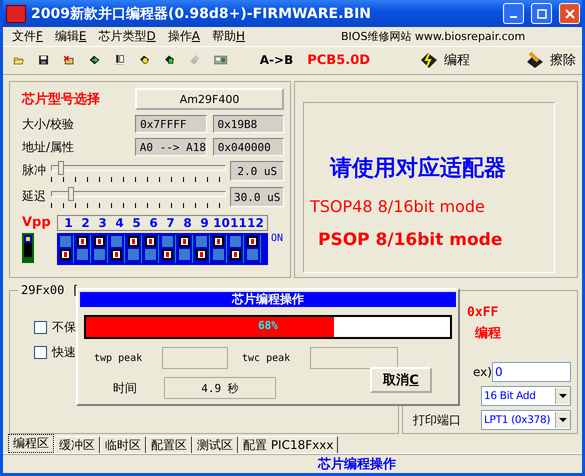  I want to click on field-label: twc peak, so click(267, 358).